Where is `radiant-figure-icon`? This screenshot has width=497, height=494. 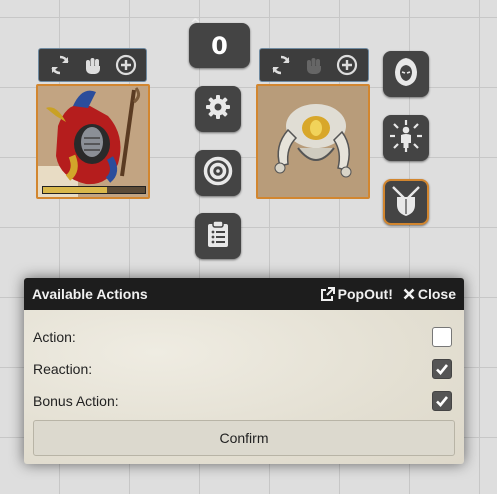 radiant-figure-icon is located at coordinates (406, 138).